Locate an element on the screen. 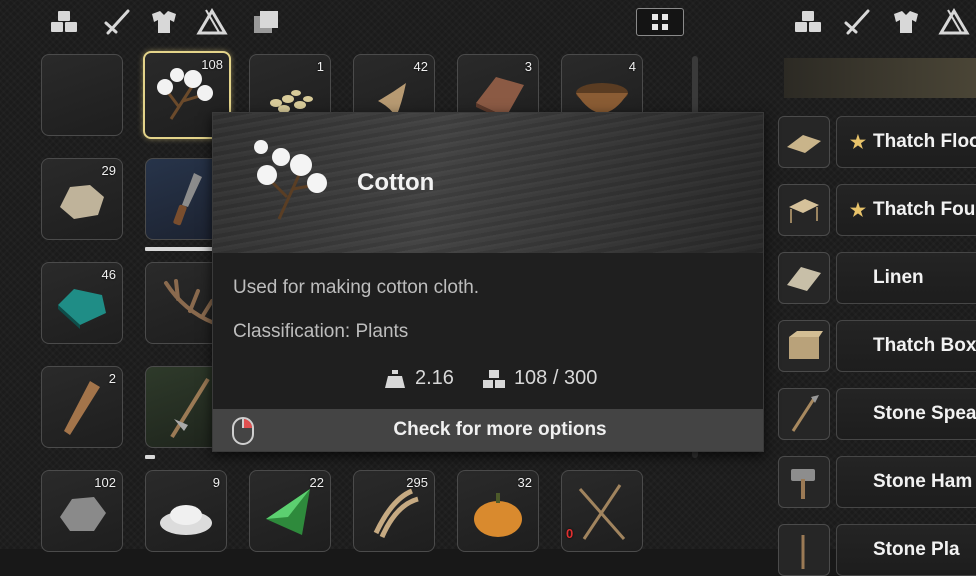  inventory-slot-empty is located at coordinates (82, 95).